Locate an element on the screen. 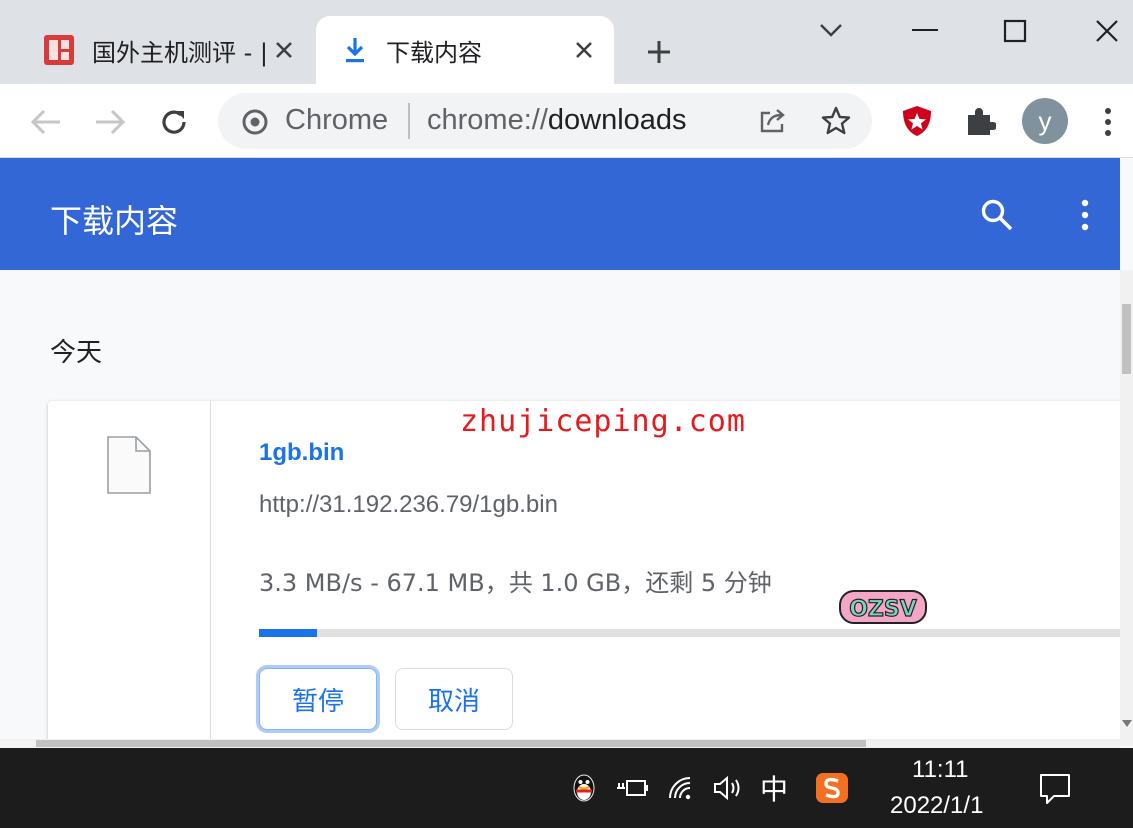  file-name-link: 1gb.bin is located at coordinates (301, 453).